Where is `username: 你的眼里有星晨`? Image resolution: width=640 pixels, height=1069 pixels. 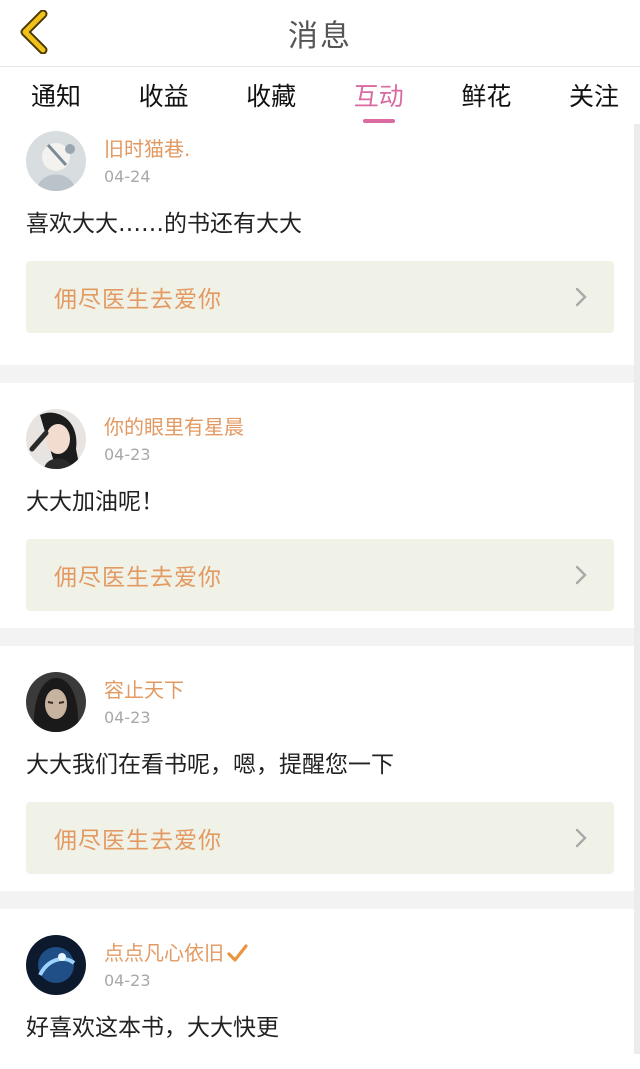
username: 你的眼里有星晨 is located at coordinates (174, 427).